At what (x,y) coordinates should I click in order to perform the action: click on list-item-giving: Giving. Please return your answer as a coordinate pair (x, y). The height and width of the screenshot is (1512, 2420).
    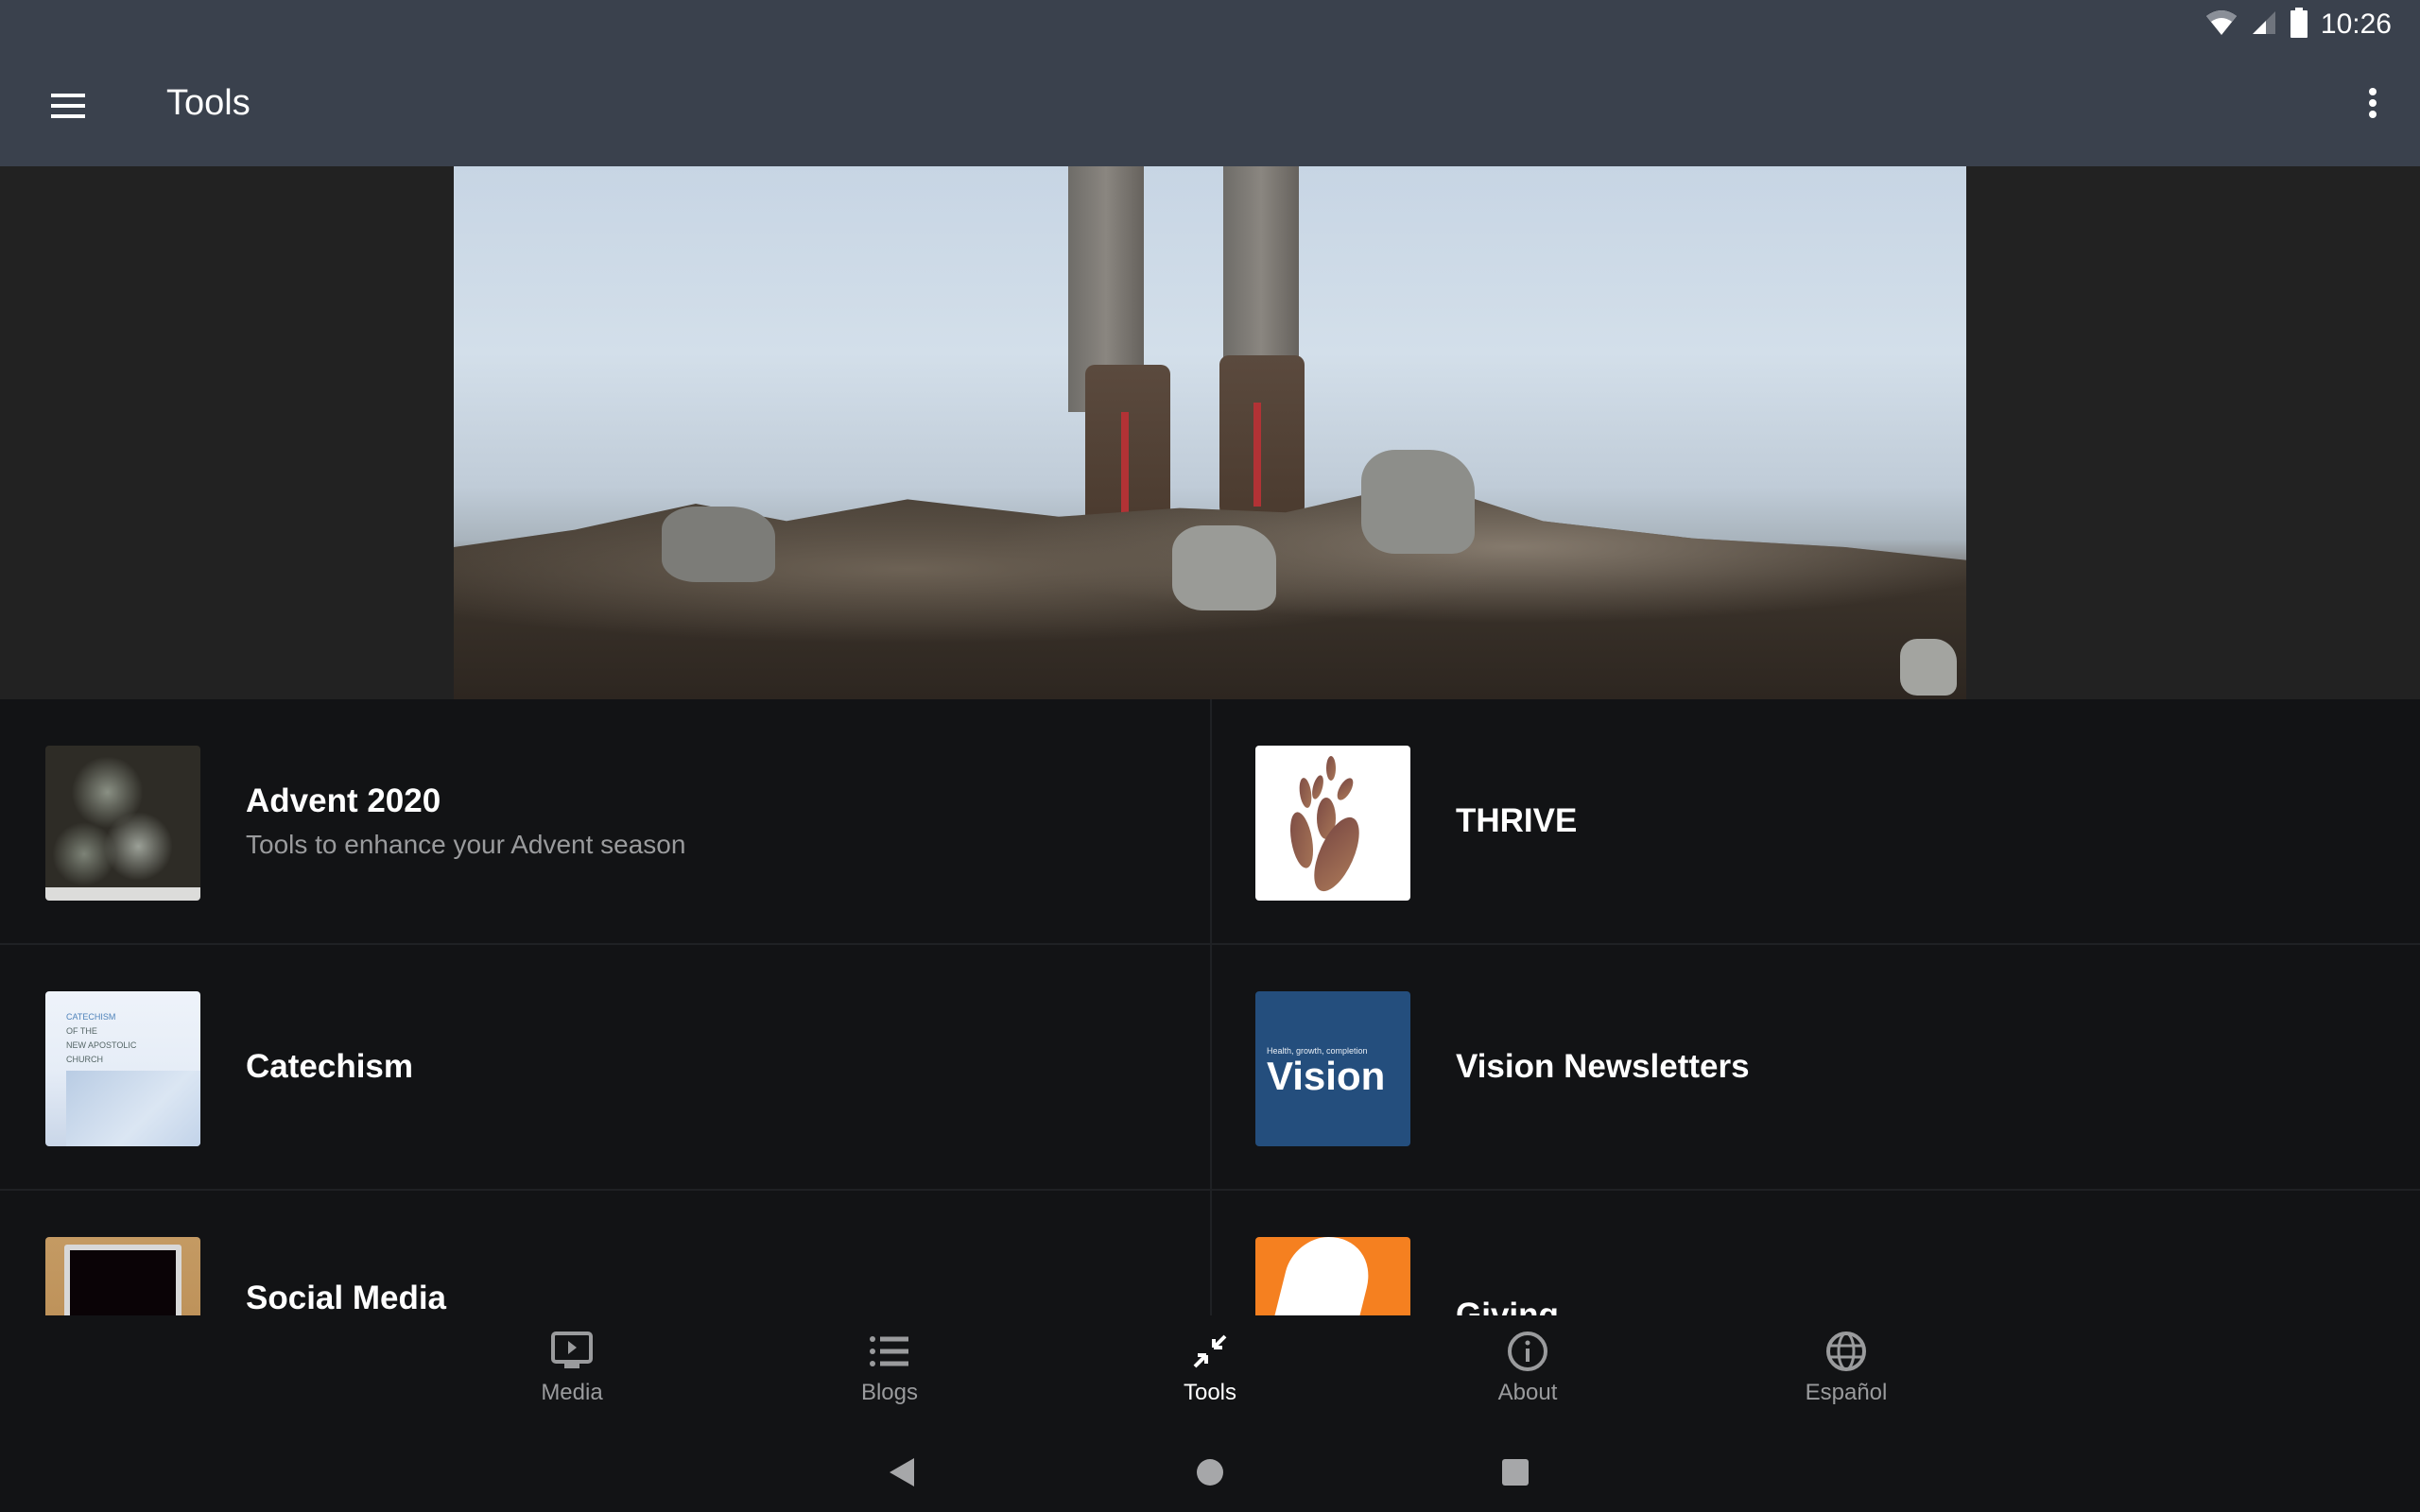
    Looking at the image, I should click on (1816, 1253).